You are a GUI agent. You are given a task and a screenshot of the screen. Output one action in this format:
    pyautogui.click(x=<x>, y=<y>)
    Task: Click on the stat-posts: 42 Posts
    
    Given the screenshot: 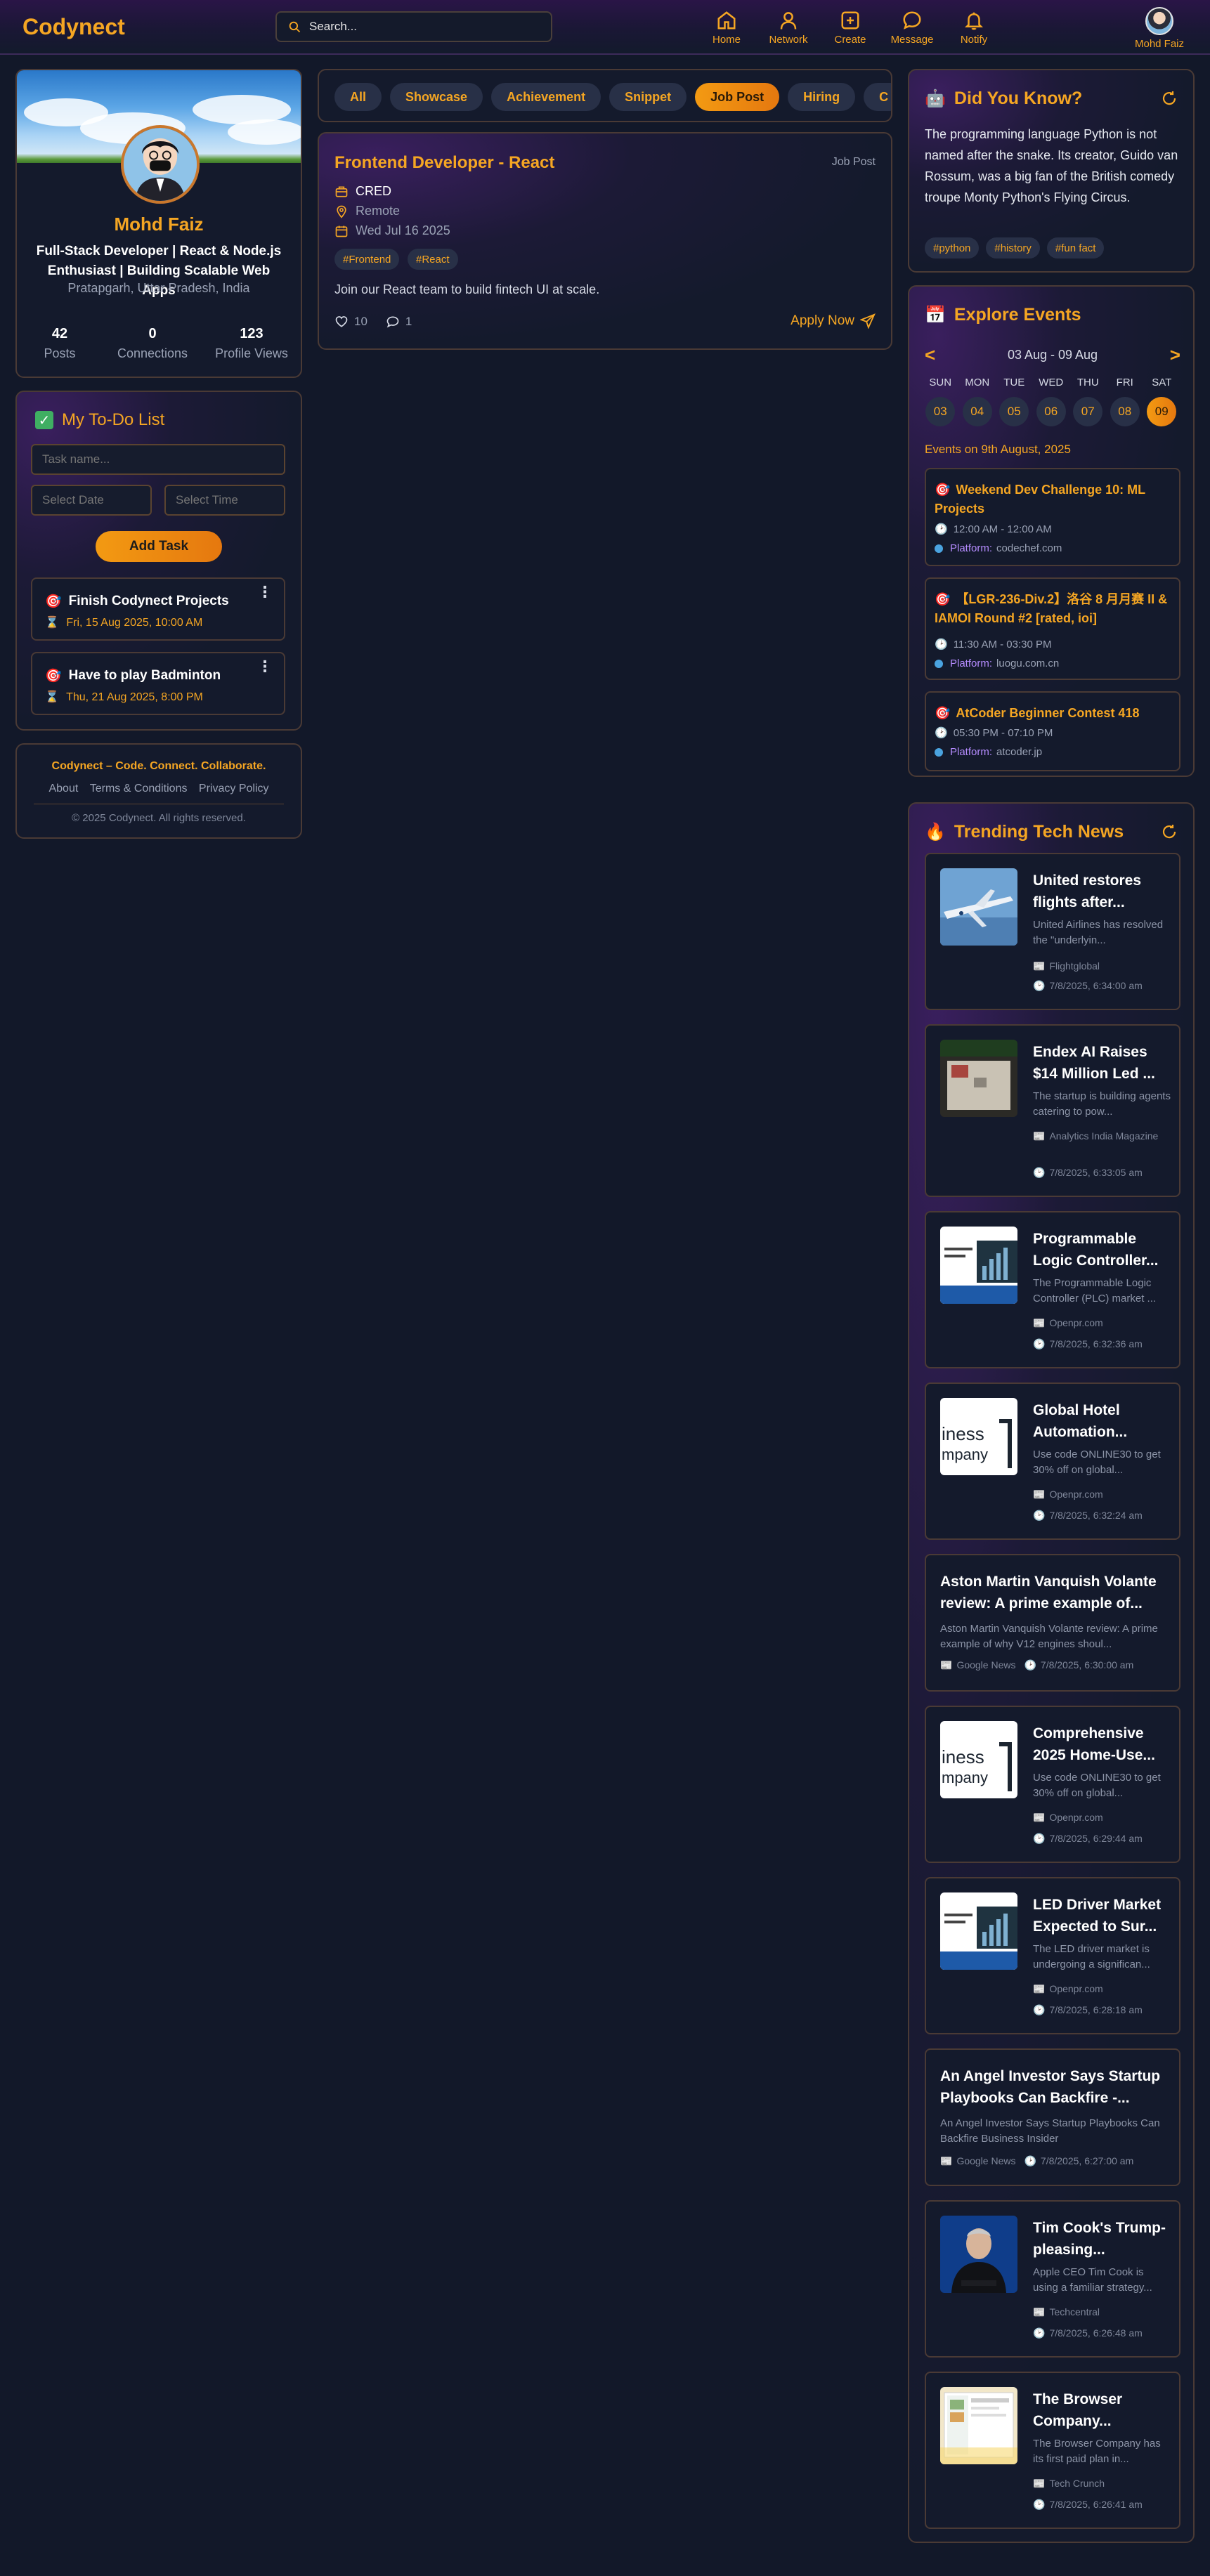 What is the action you would take?
    pyautogui.click(x=60, y=344)
    